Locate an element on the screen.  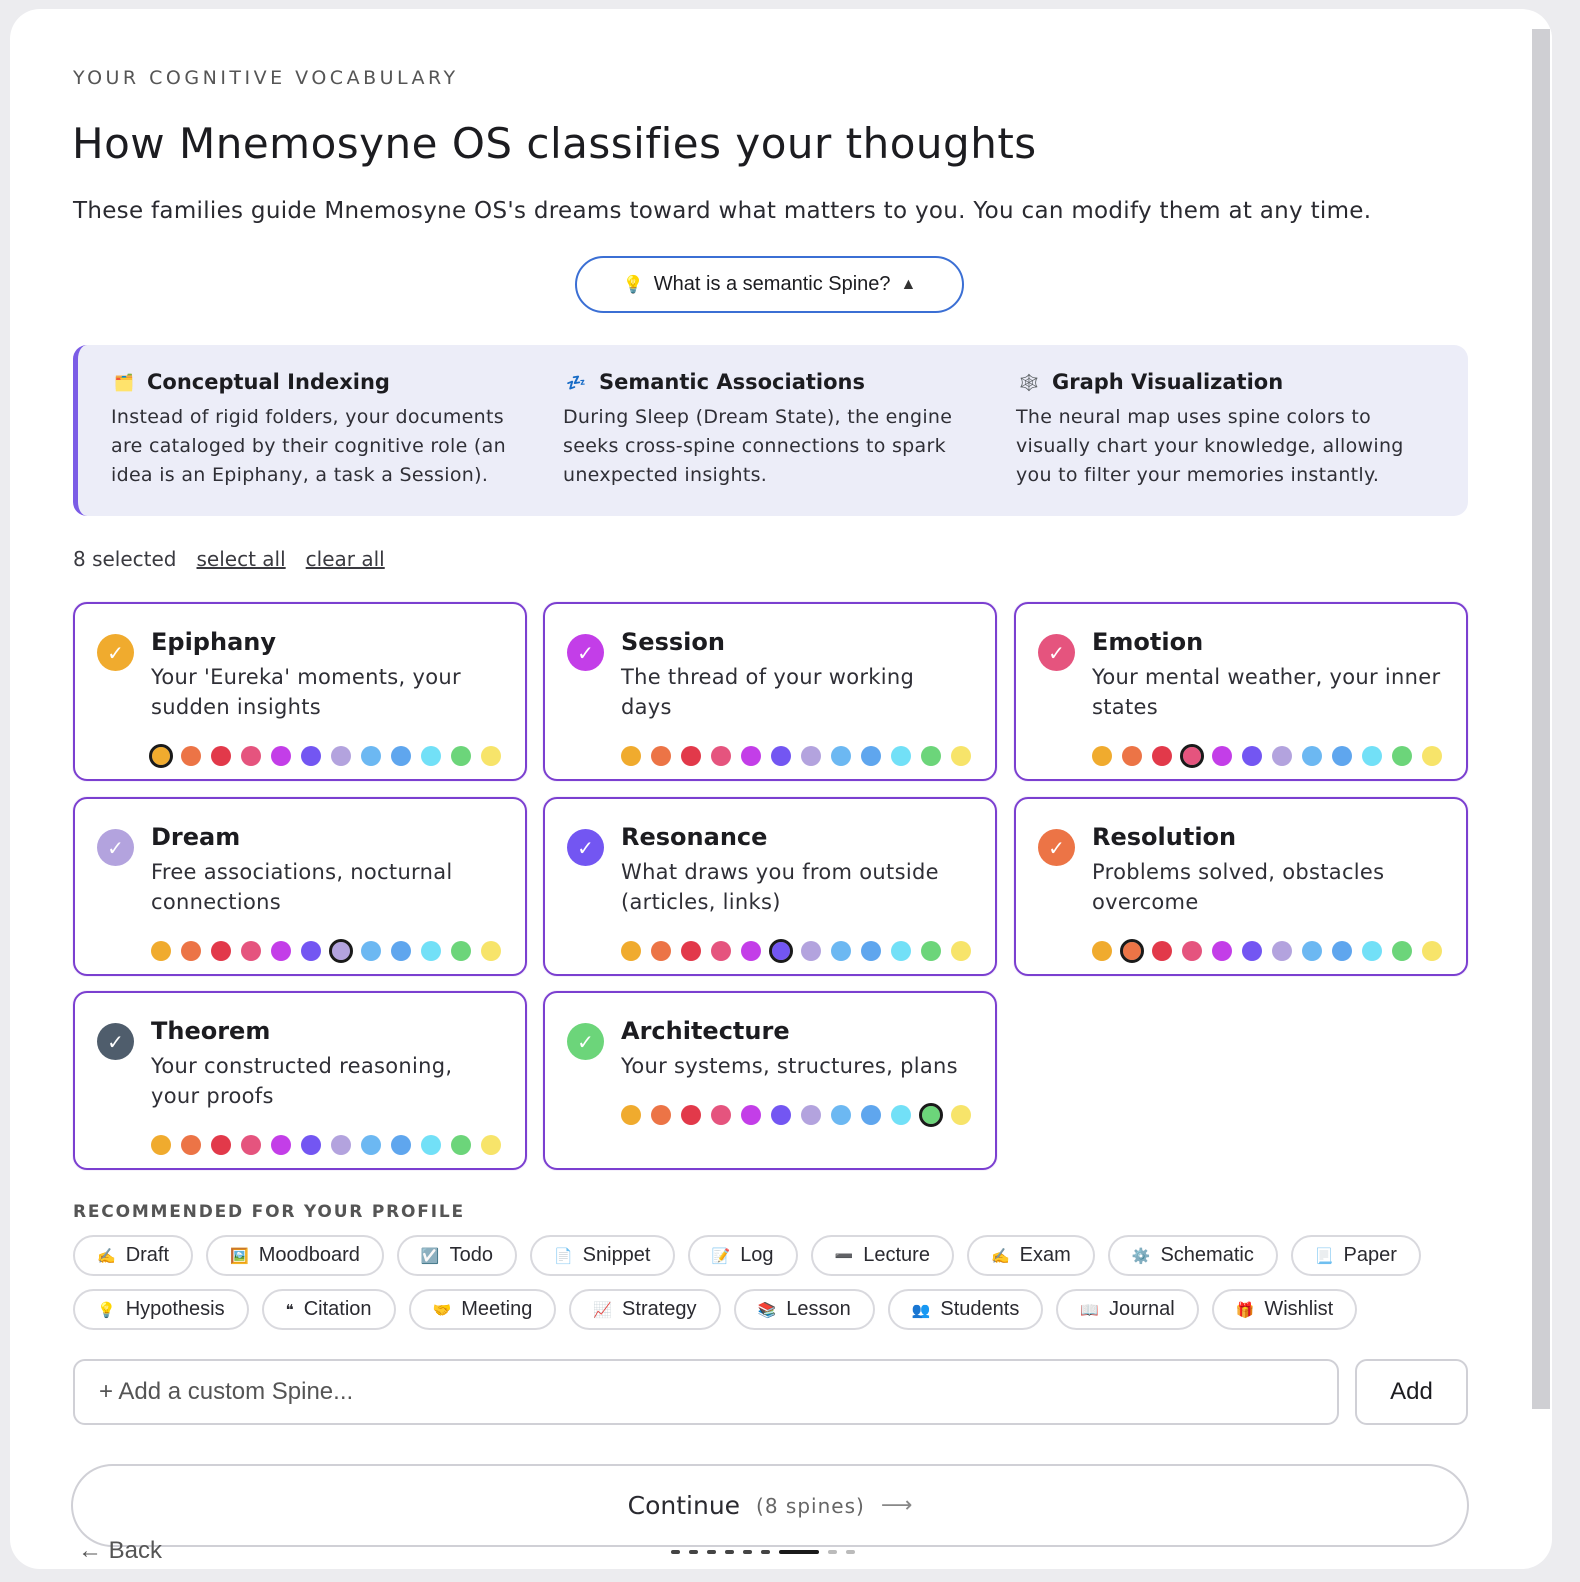
recommended-chip-todo: ☑️ Todo is located at coordinates (456, 1255).